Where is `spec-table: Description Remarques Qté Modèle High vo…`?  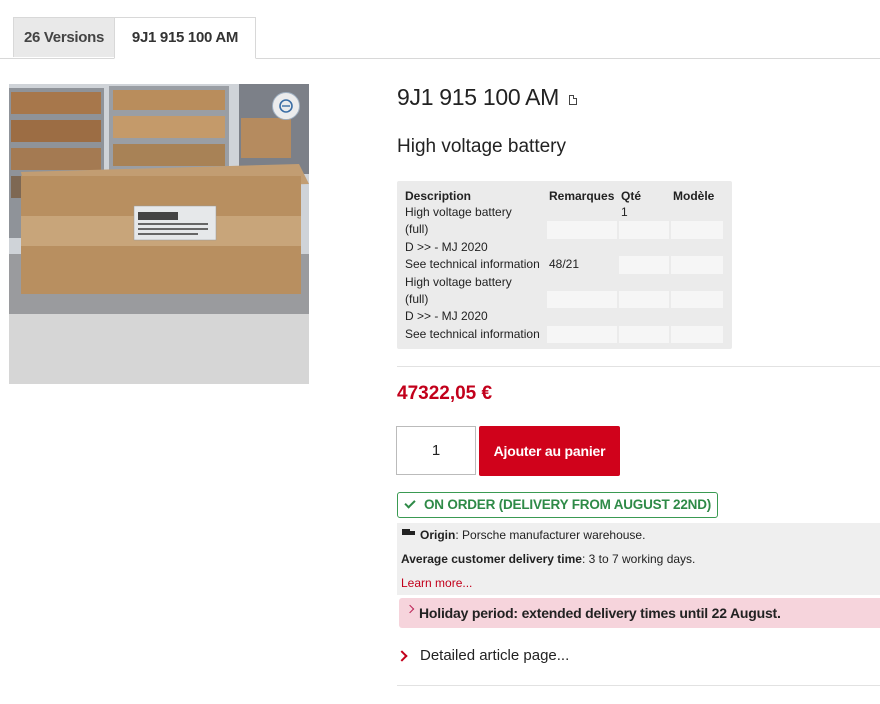
spec-table: Description Remarques Qté Modèle High vo… is located at coordinates (564, 265).